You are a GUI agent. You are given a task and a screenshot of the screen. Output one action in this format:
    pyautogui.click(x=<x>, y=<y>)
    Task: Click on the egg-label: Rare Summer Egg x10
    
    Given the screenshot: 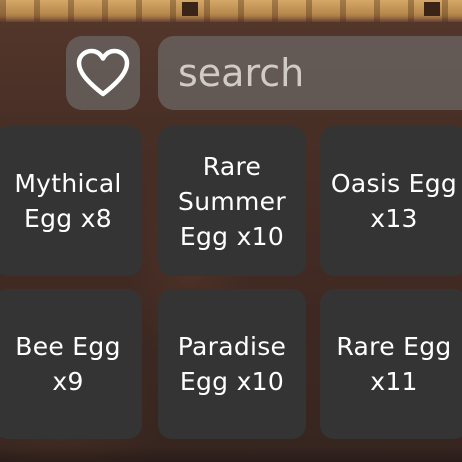 What is the action you would take?
    pyautogui.click(x=232, y=201)
    